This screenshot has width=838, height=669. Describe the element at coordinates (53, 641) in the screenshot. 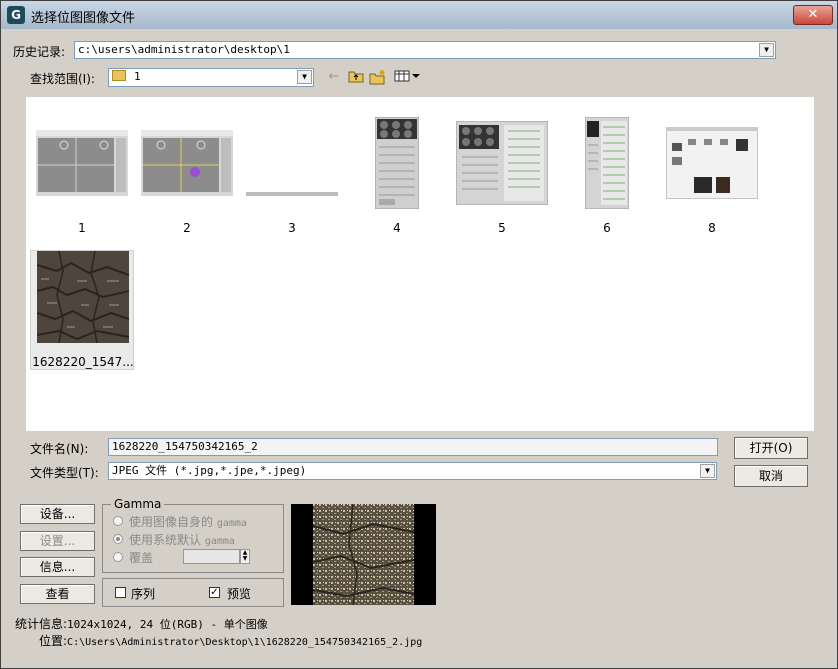

I see `location-label: 位置:` at that location.